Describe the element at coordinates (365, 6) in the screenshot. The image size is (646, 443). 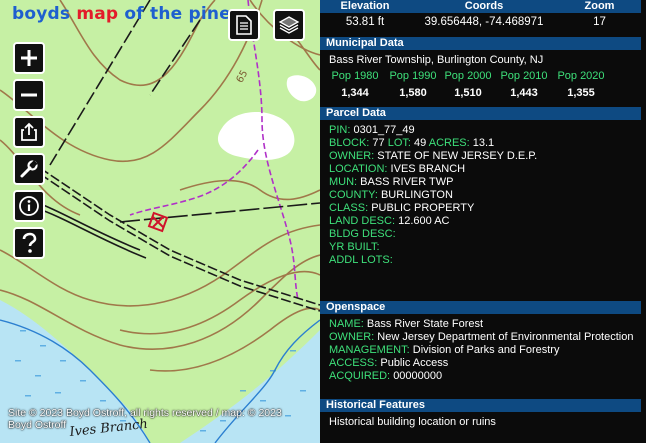
I see `elevation-header: Elevation` at that location.